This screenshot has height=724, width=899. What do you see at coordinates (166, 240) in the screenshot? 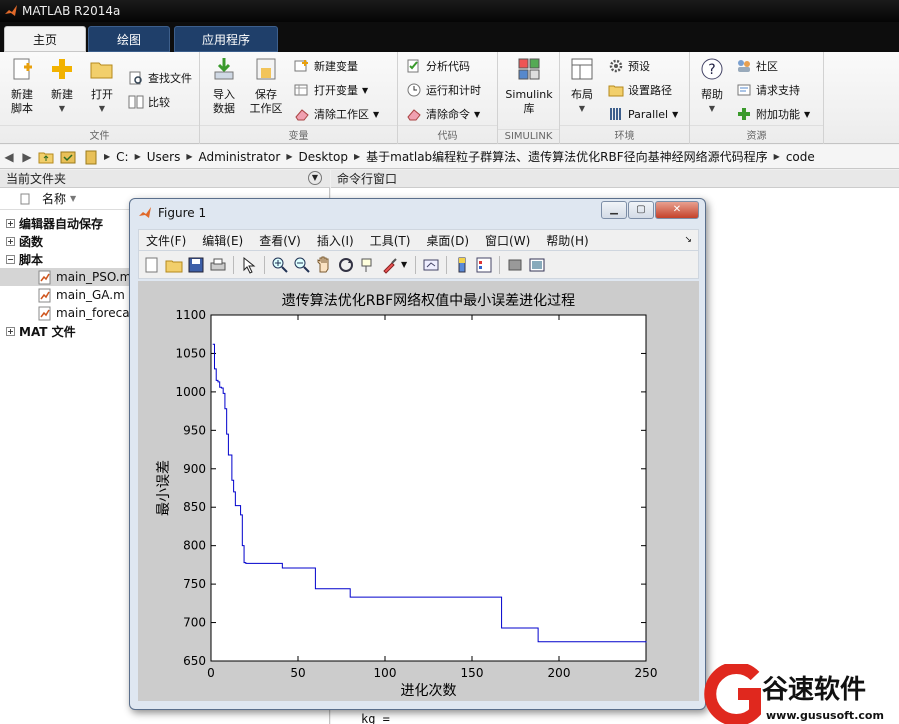
I see `menu-file: 文件(F)` at bounding box center [166, 240].